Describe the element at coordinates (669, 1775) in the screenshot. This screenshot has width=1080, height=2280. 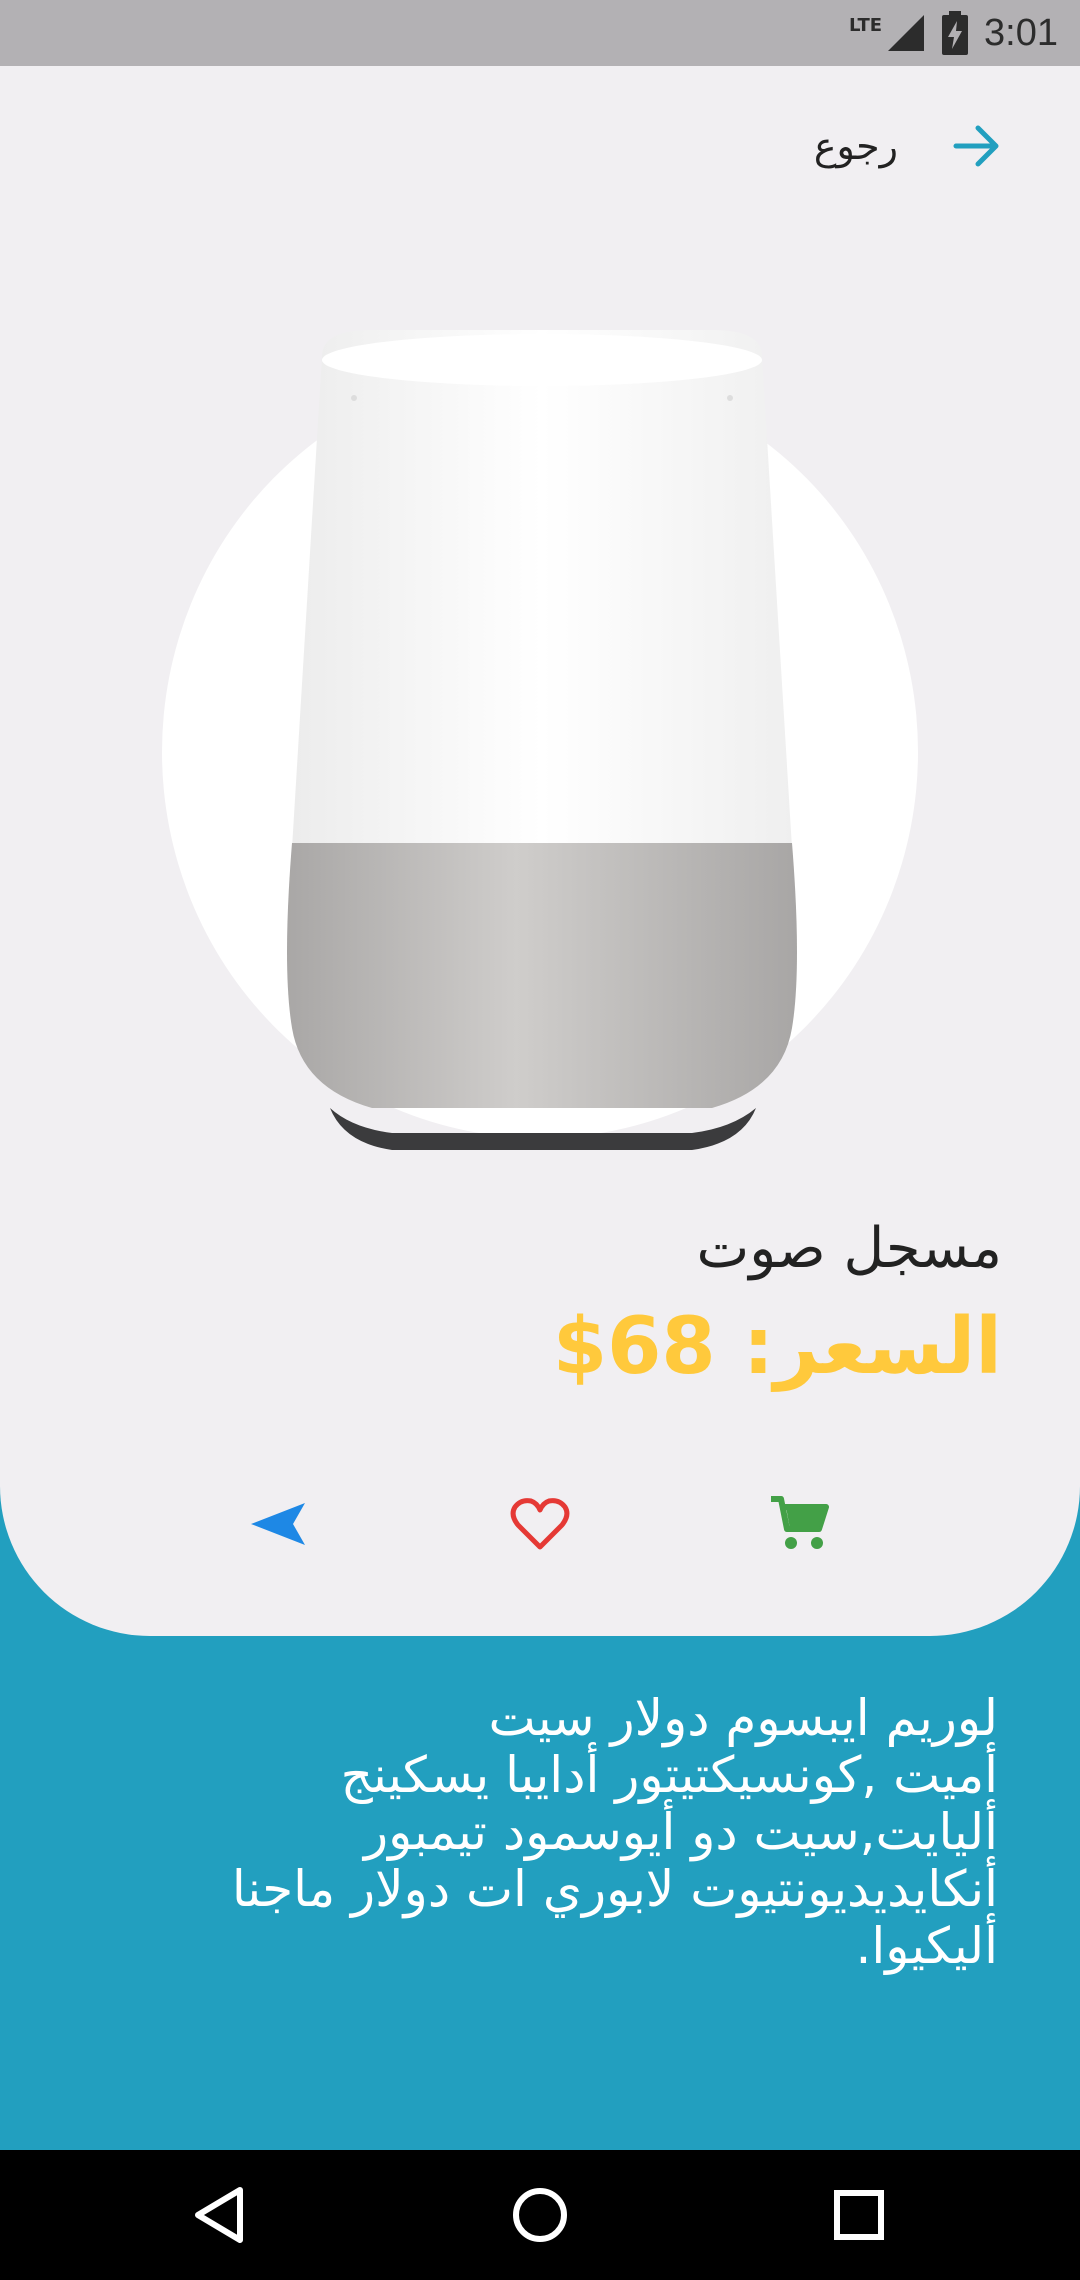
I see `description-line: أميت ,كونسيكتيتور أدايبا يسكينج` at that location.